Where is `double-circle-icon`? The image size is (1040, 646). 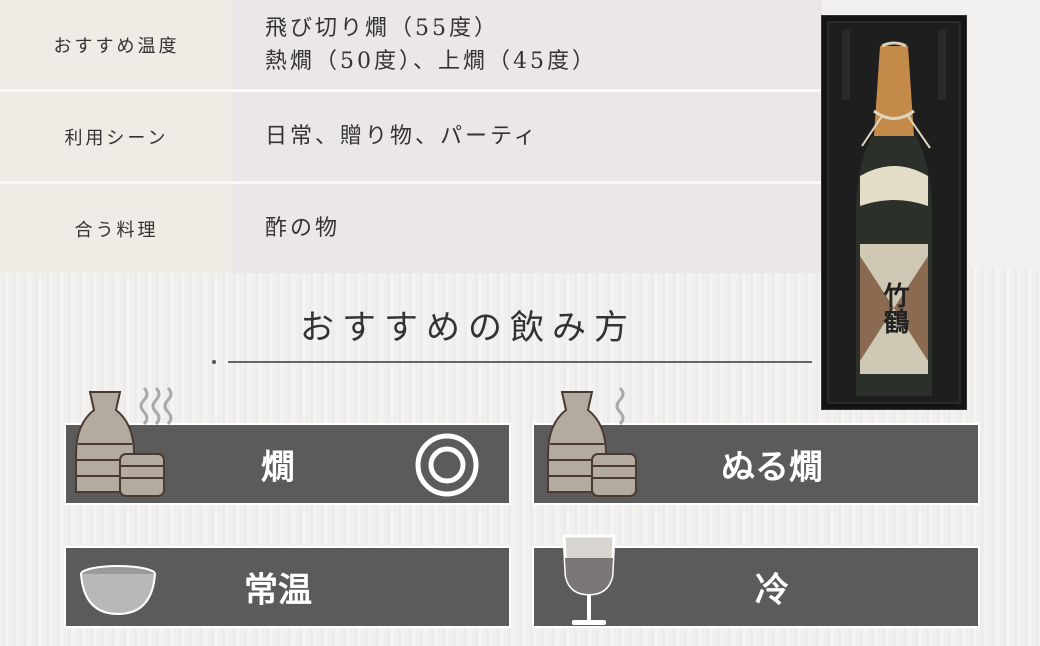
double-circle-icon is located at coordinates (447, 465).